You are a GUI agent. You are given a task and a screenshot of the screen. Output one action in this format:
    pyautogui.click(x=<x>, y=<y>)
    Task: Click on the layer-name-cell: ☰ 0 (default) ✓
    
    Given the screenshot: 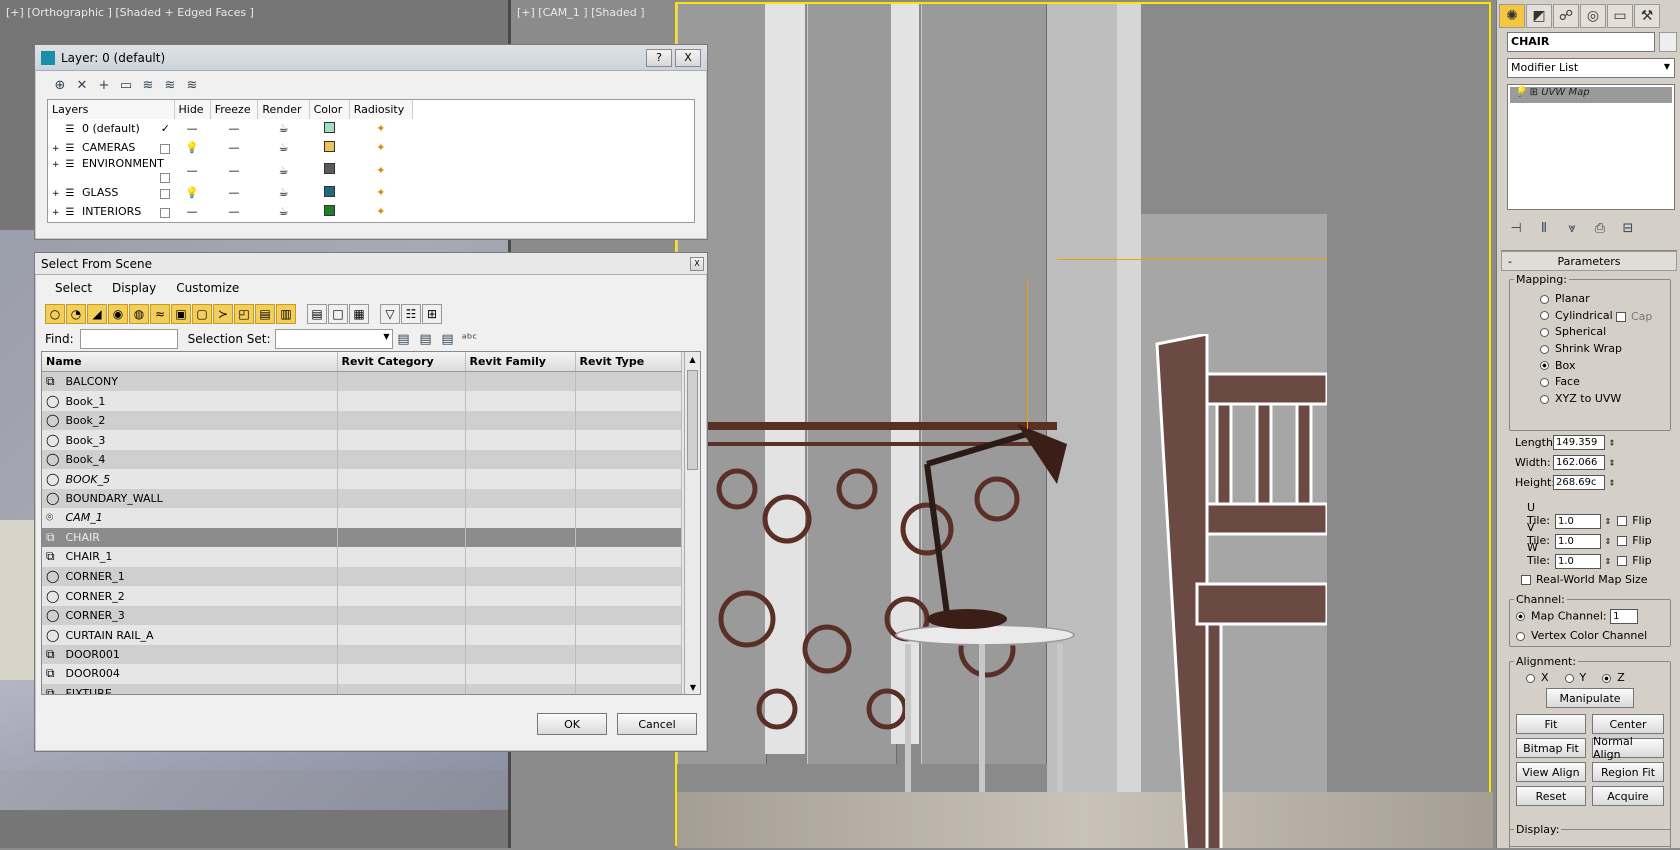 What is the action you would take?
    pyautogui.click(x=111, y=128)
    